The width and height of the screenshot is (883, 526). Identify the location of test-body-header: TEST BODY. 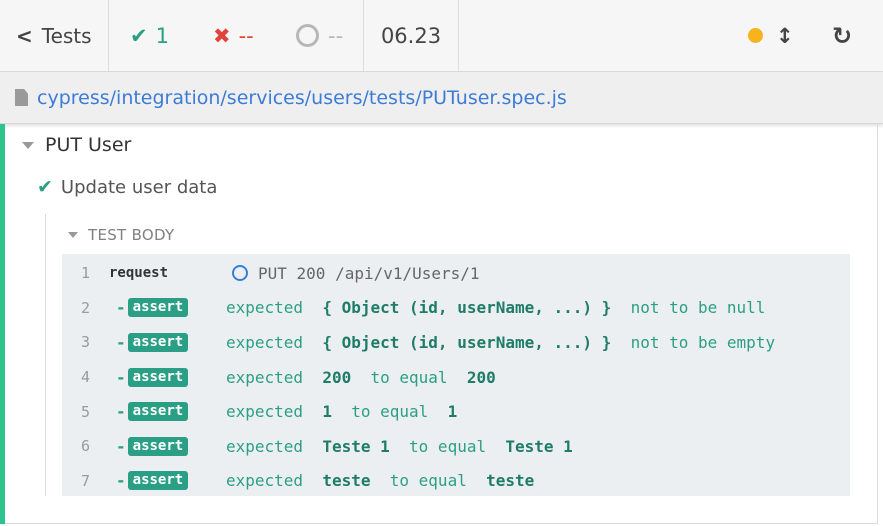
(121, 235).